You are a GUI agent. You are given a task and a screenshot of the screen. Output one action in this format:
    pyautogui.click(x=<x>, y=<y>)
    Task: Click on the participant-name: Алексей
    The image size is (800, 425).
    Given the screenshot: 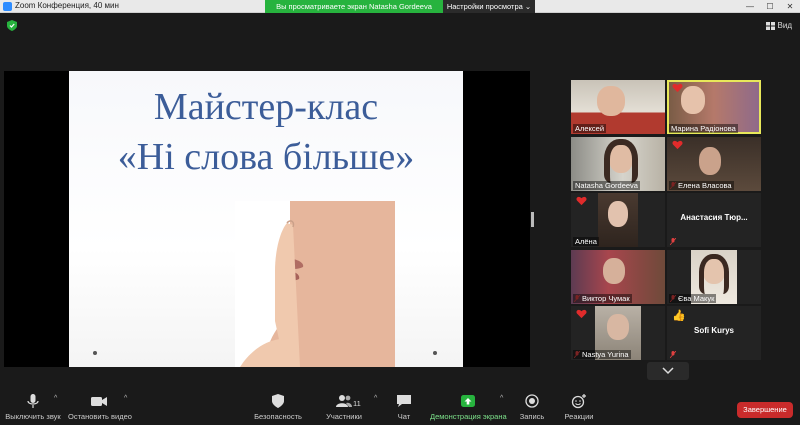 What is the action you would take?
    pyautogui.click(x=590, y=128)
    